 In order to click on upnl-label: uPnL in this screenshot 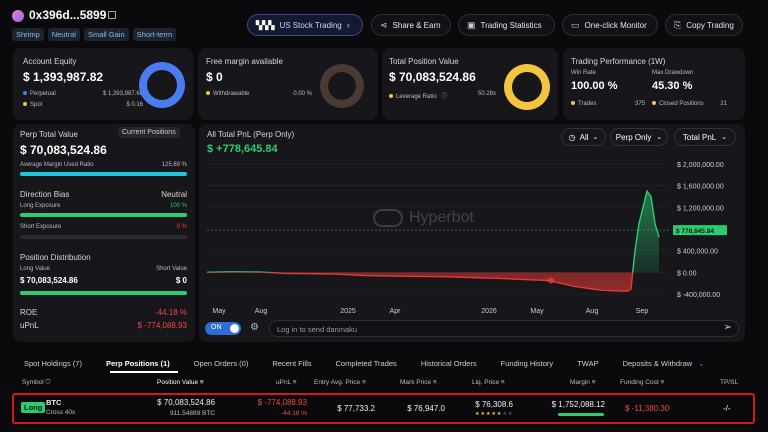, I will do `click(29, 325)`.